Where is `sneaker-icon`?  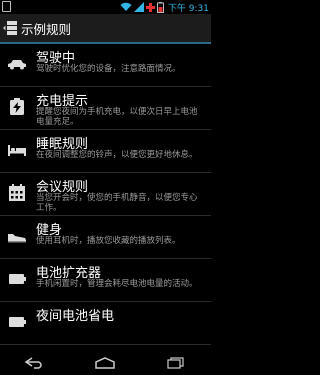
sneaker-icon is located at coordinates (17, 238).